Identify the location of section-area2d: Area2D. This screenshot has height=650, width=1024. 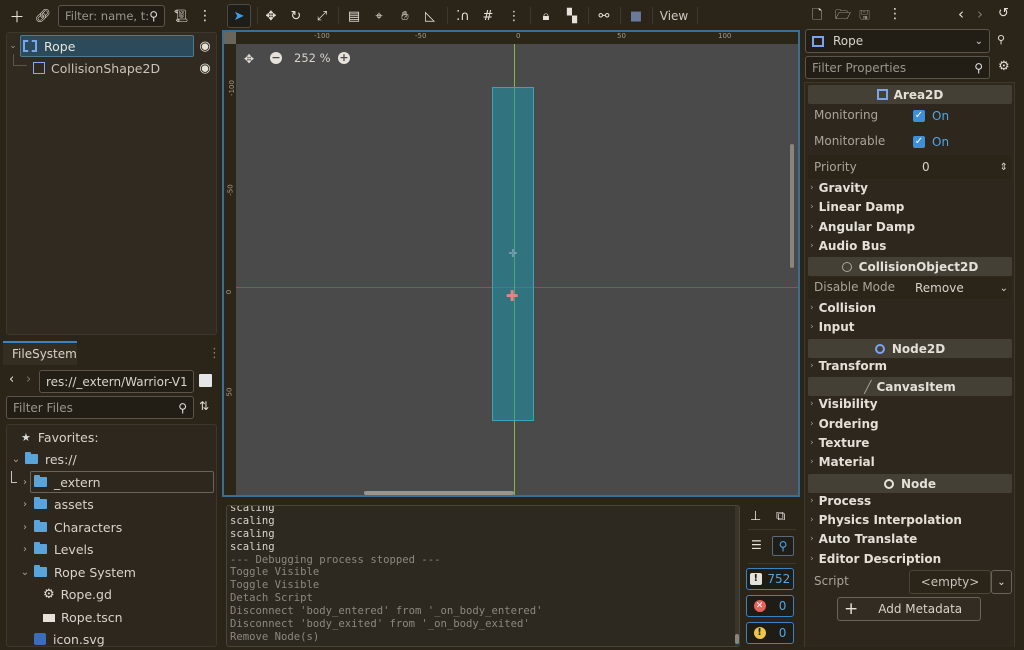
(910, 94).